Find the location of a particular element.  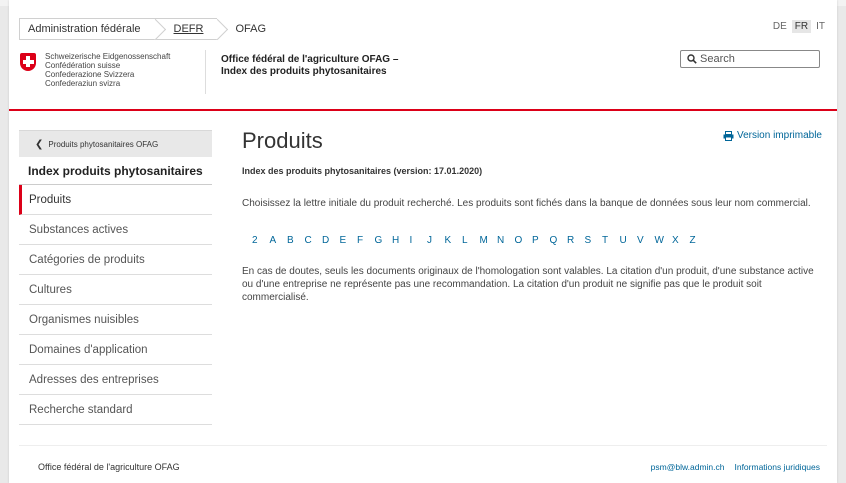

chevron-left-icon: ❮ is located at coordinates (39, 144).